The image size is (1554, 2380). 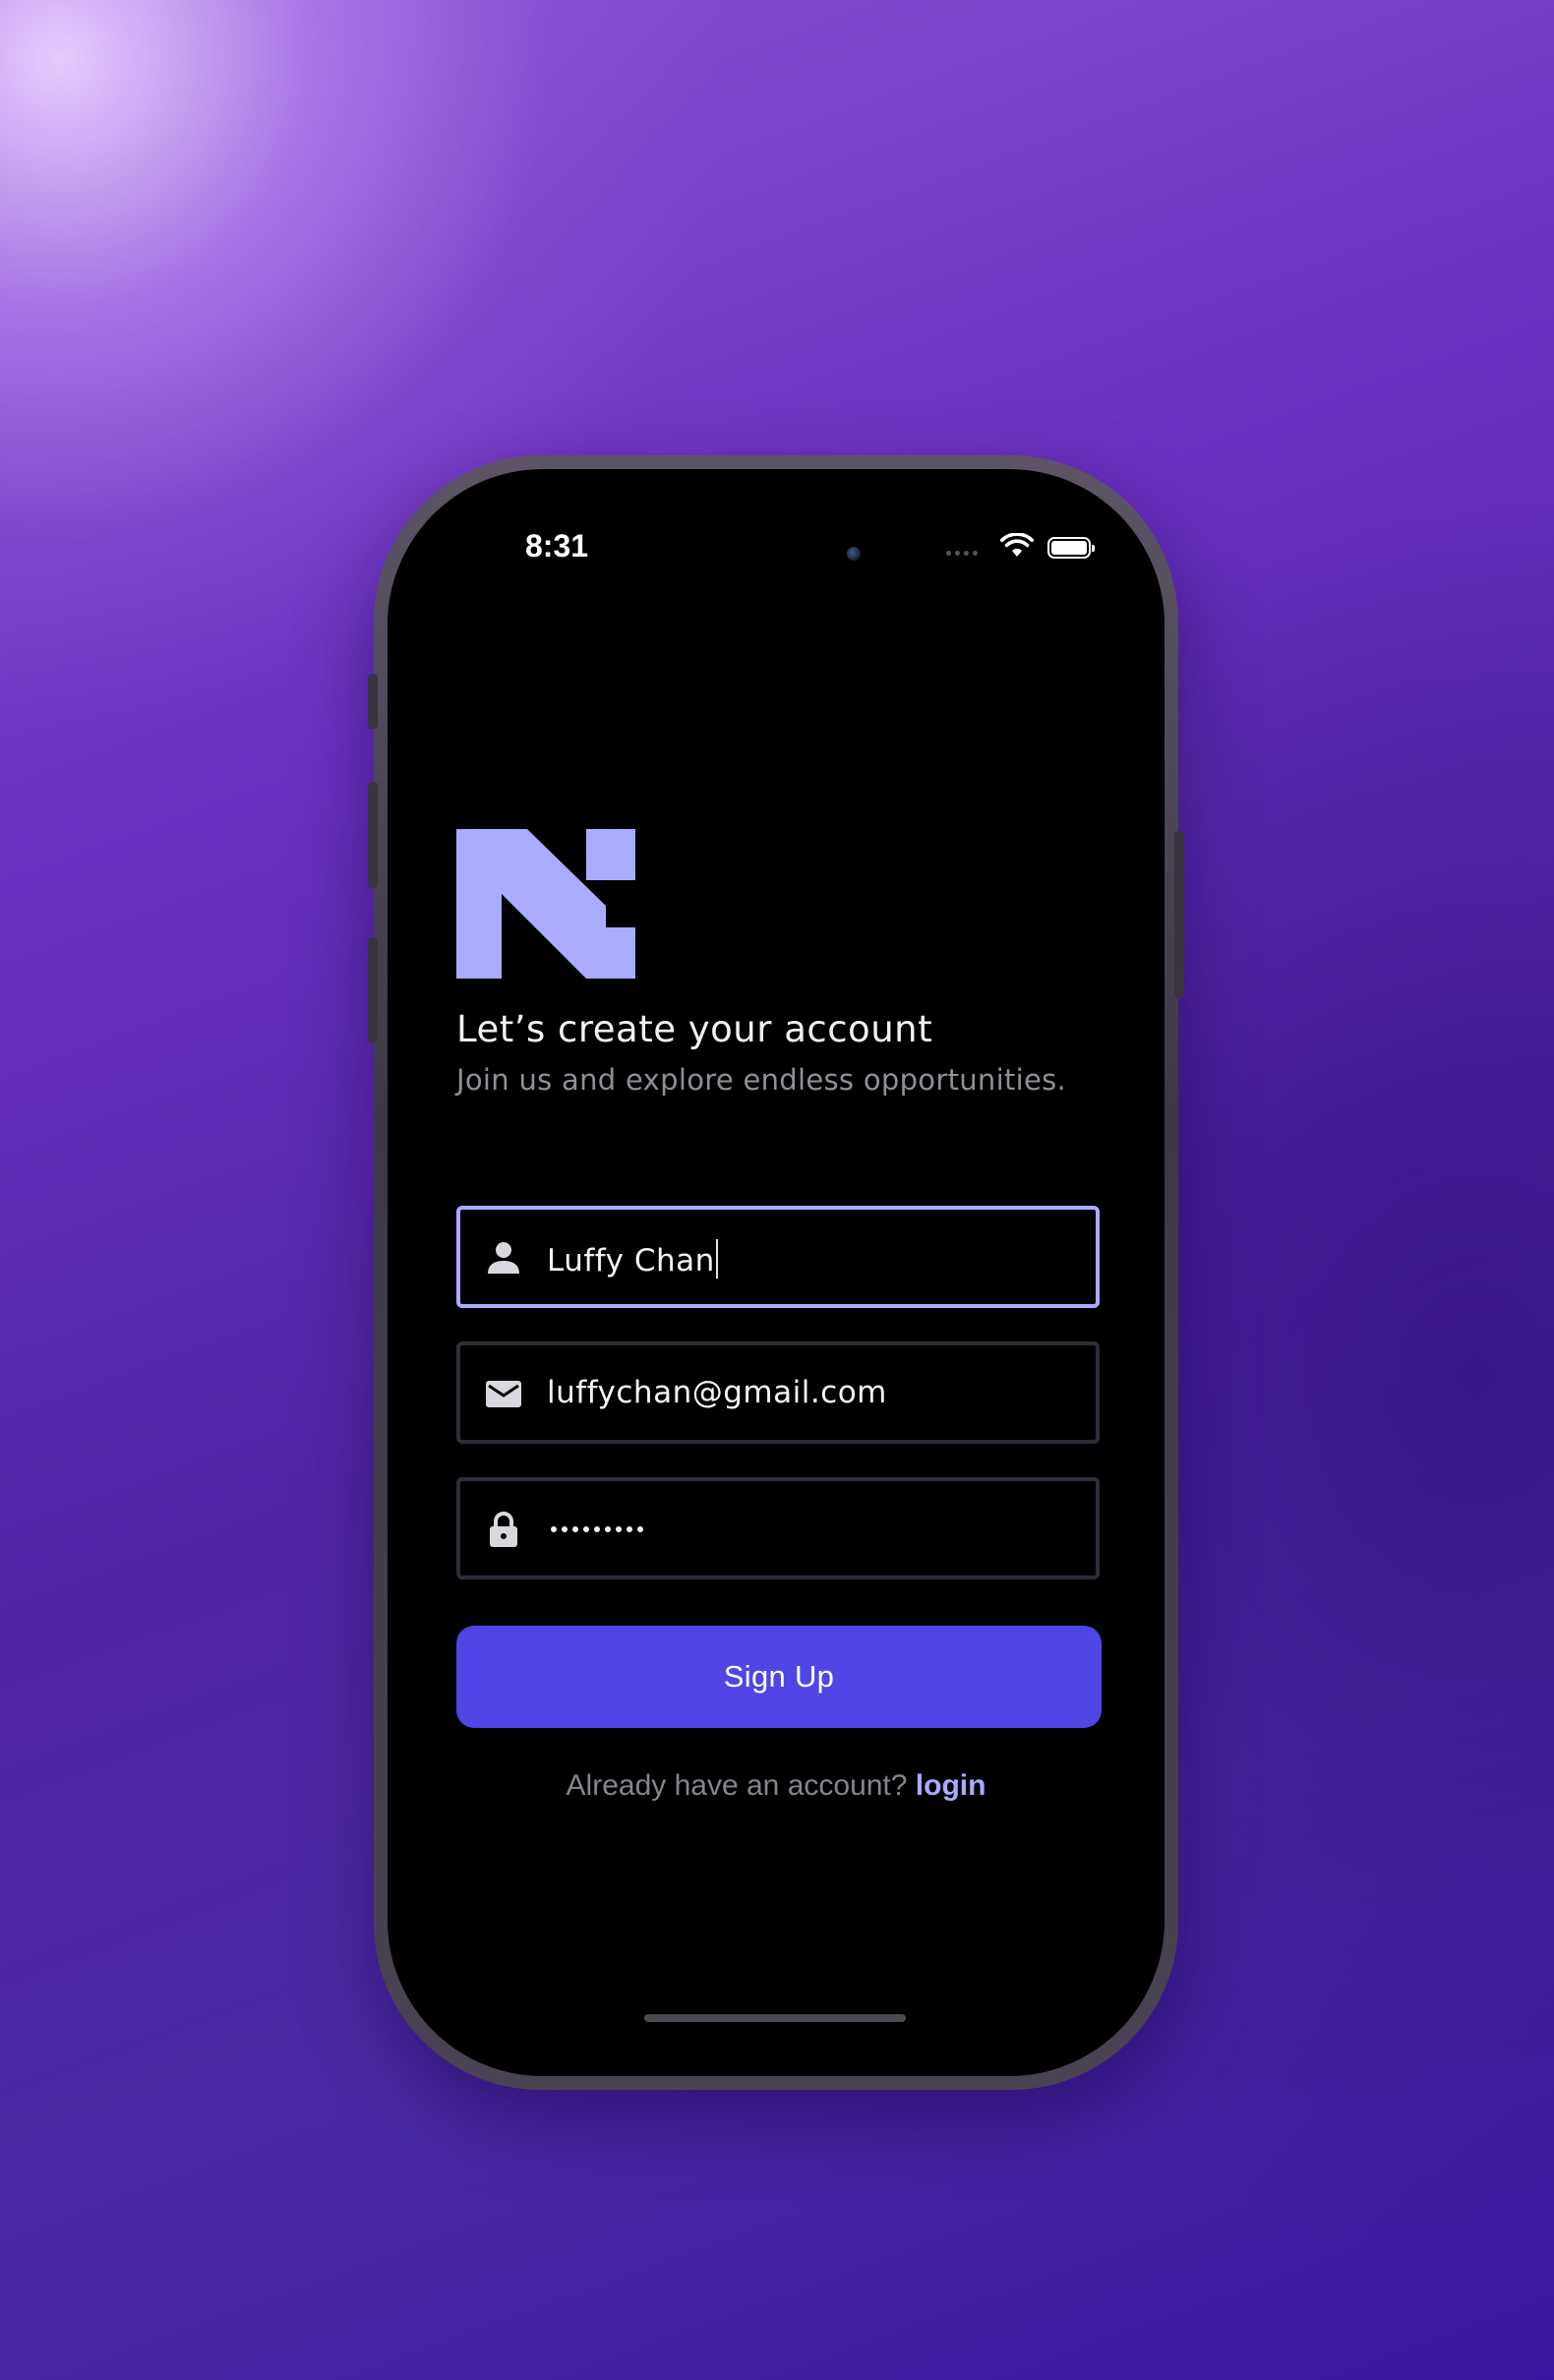 What do you see at coordinates (775, 2018) in the screenshot?
I see `home-indicator` at bounding box center [775, 2018].